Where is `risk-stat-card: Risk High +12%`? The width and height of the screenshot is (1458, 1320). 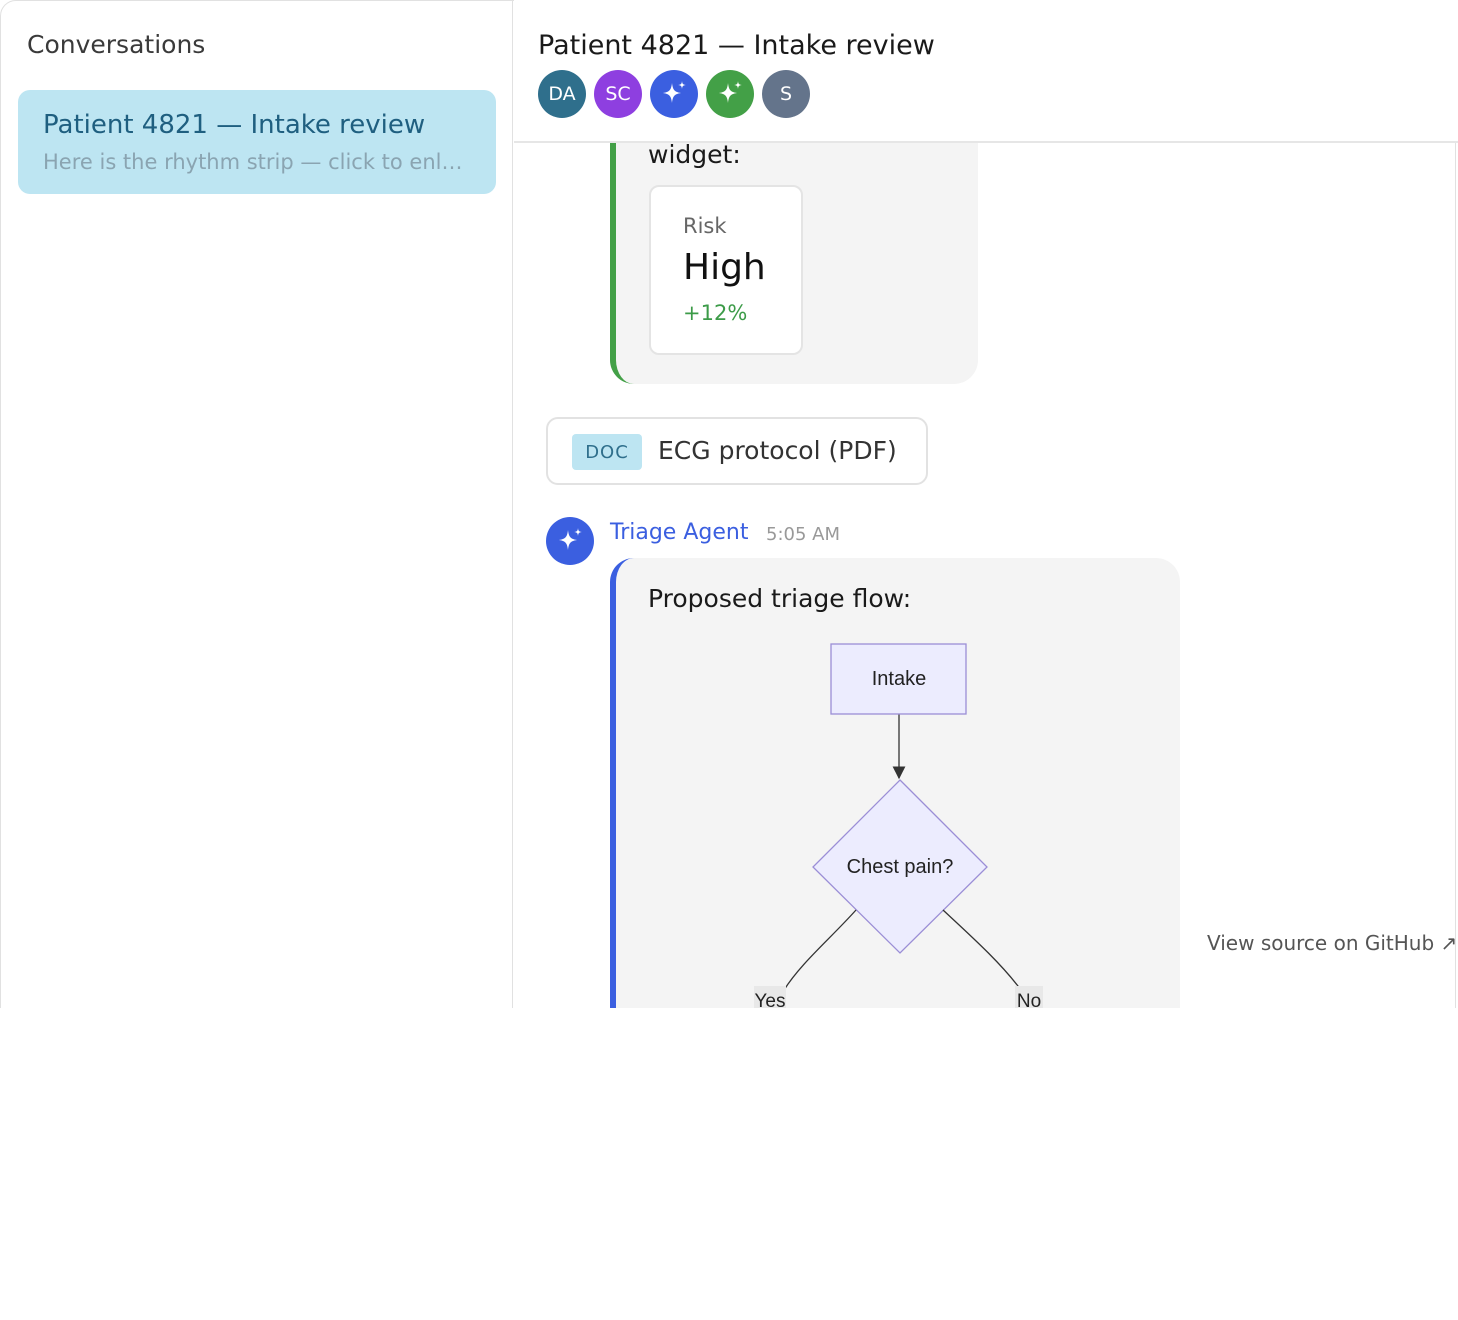
risk-stat-card: Risk High +12% is located at coordinates (726, 270).